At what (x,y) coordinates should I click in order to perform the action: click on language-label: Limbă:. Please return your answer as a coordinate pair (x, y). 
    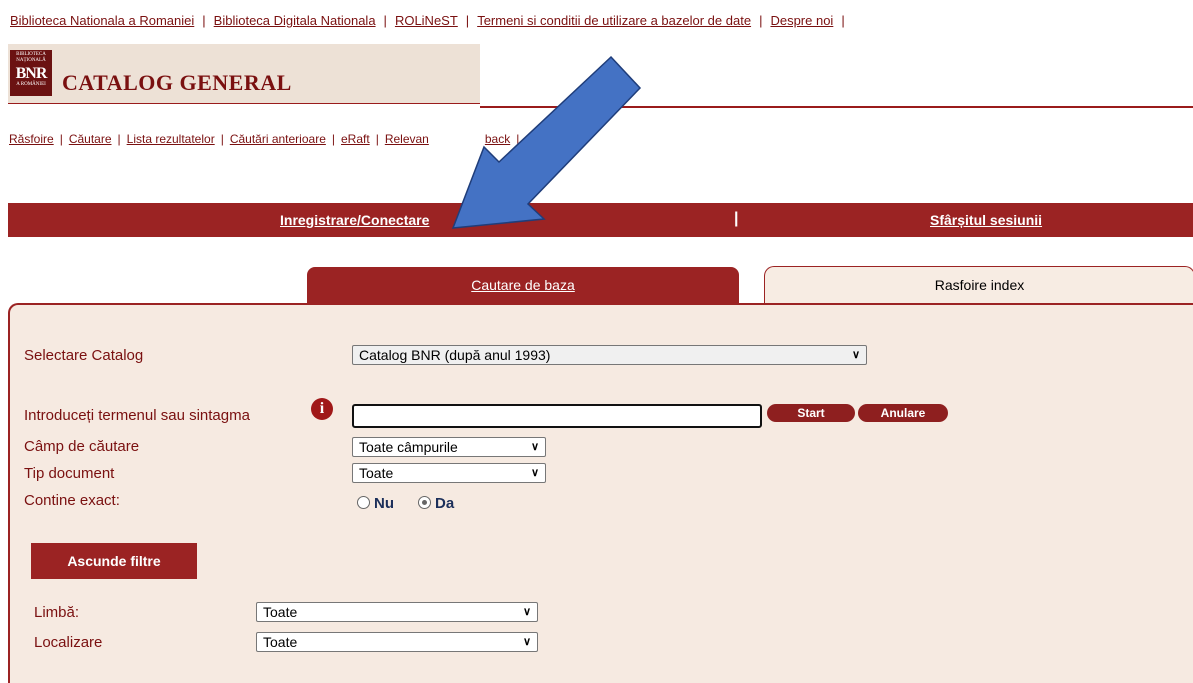
    Looking at the image, I should click on (57, 612).